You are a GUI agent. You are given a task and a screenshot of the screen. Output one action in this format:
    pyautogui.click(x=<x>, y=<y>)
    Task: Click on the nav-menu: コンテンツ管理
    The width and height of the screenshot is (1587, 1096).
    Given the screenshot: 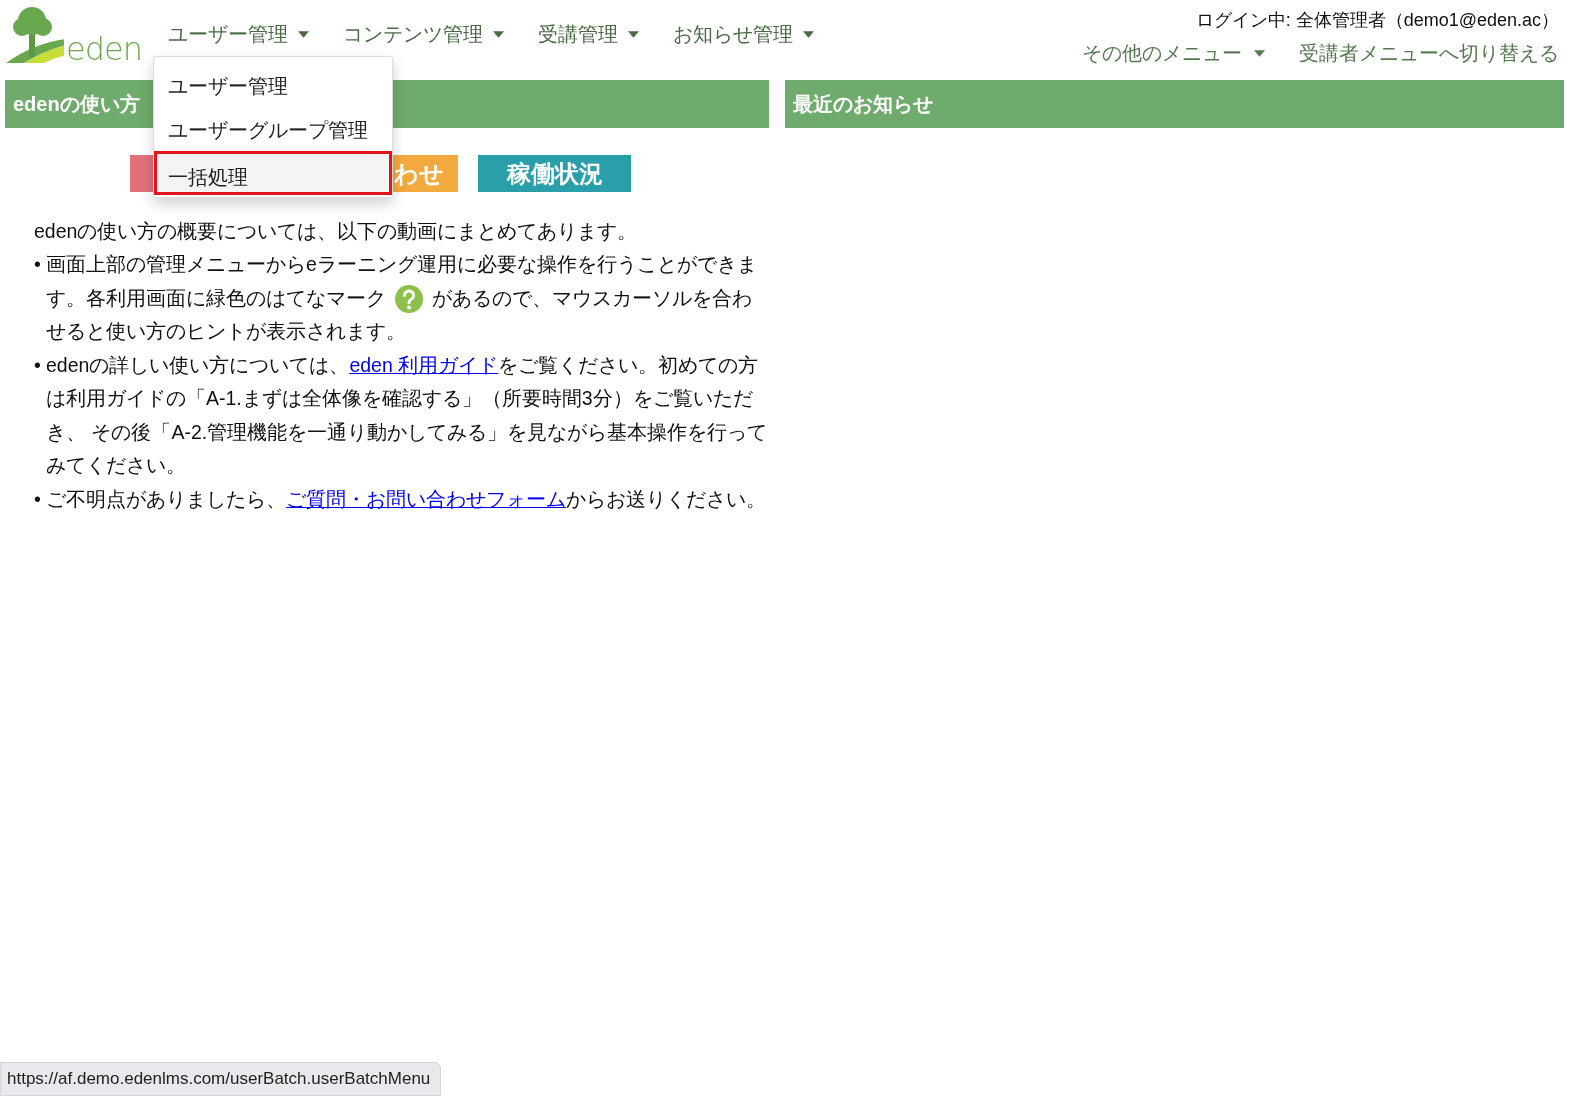 What is the action you would take?
    pyautogui.click(x=423, y=34)
    